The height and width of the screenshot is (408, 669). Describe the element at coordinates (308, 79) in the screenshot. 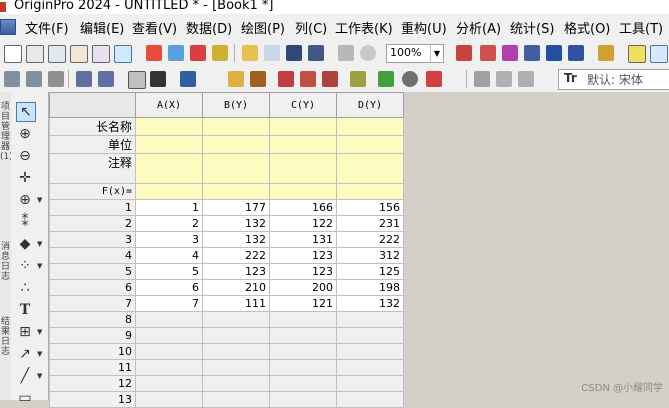

I see `fill-icon` at that location.